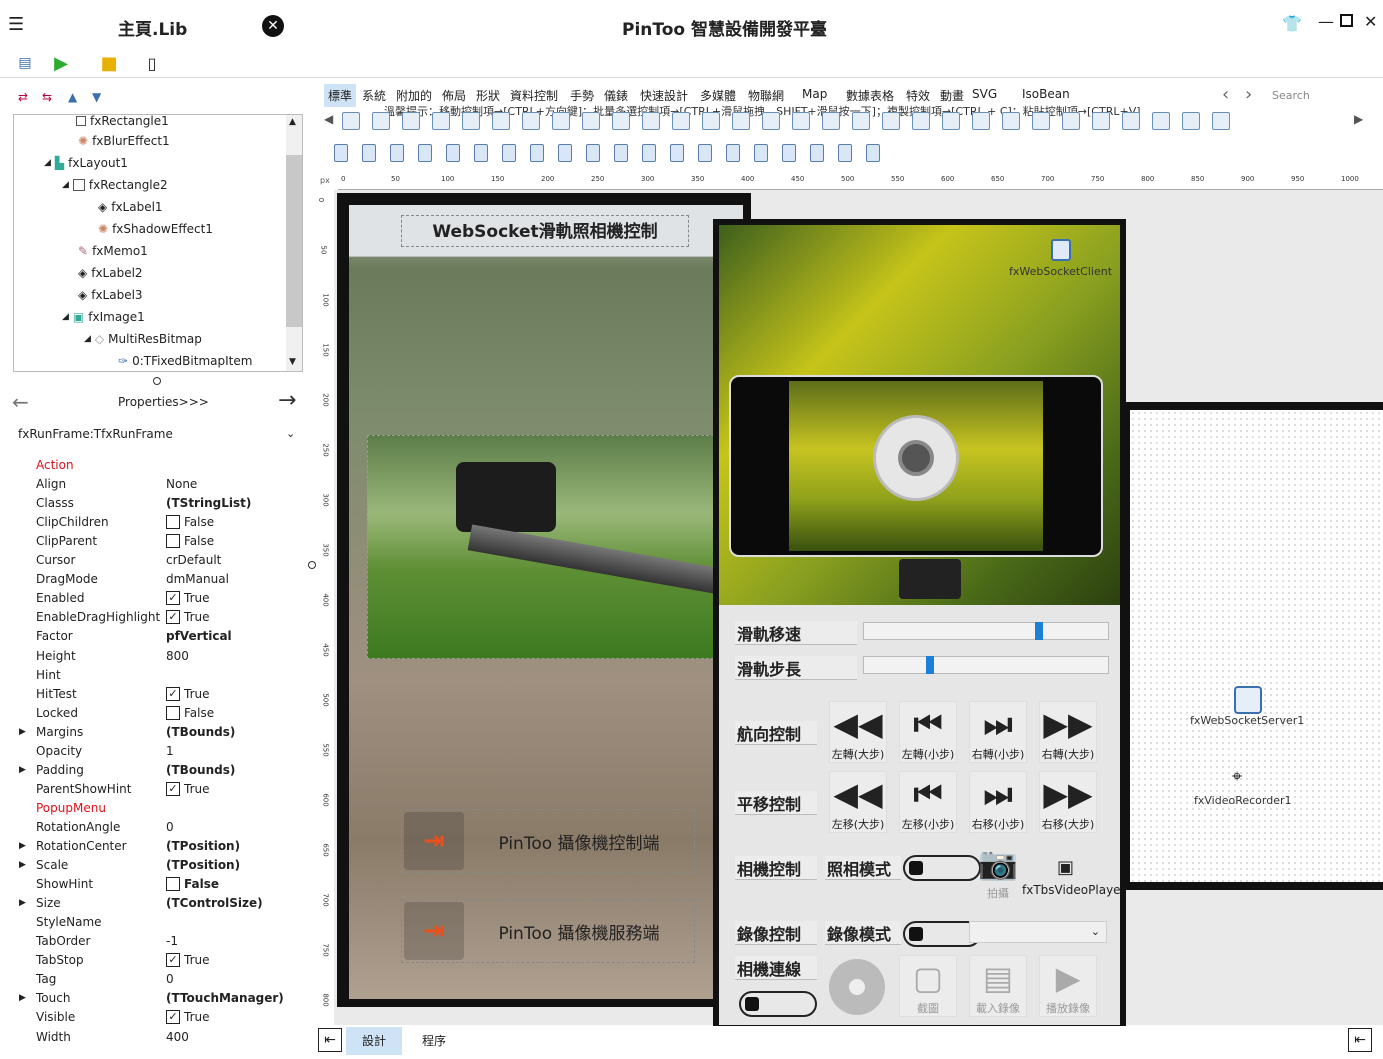 This screenshot has width=1383, height=1059. I want to click on add-node-icon: ⇄, so click(23, 97).